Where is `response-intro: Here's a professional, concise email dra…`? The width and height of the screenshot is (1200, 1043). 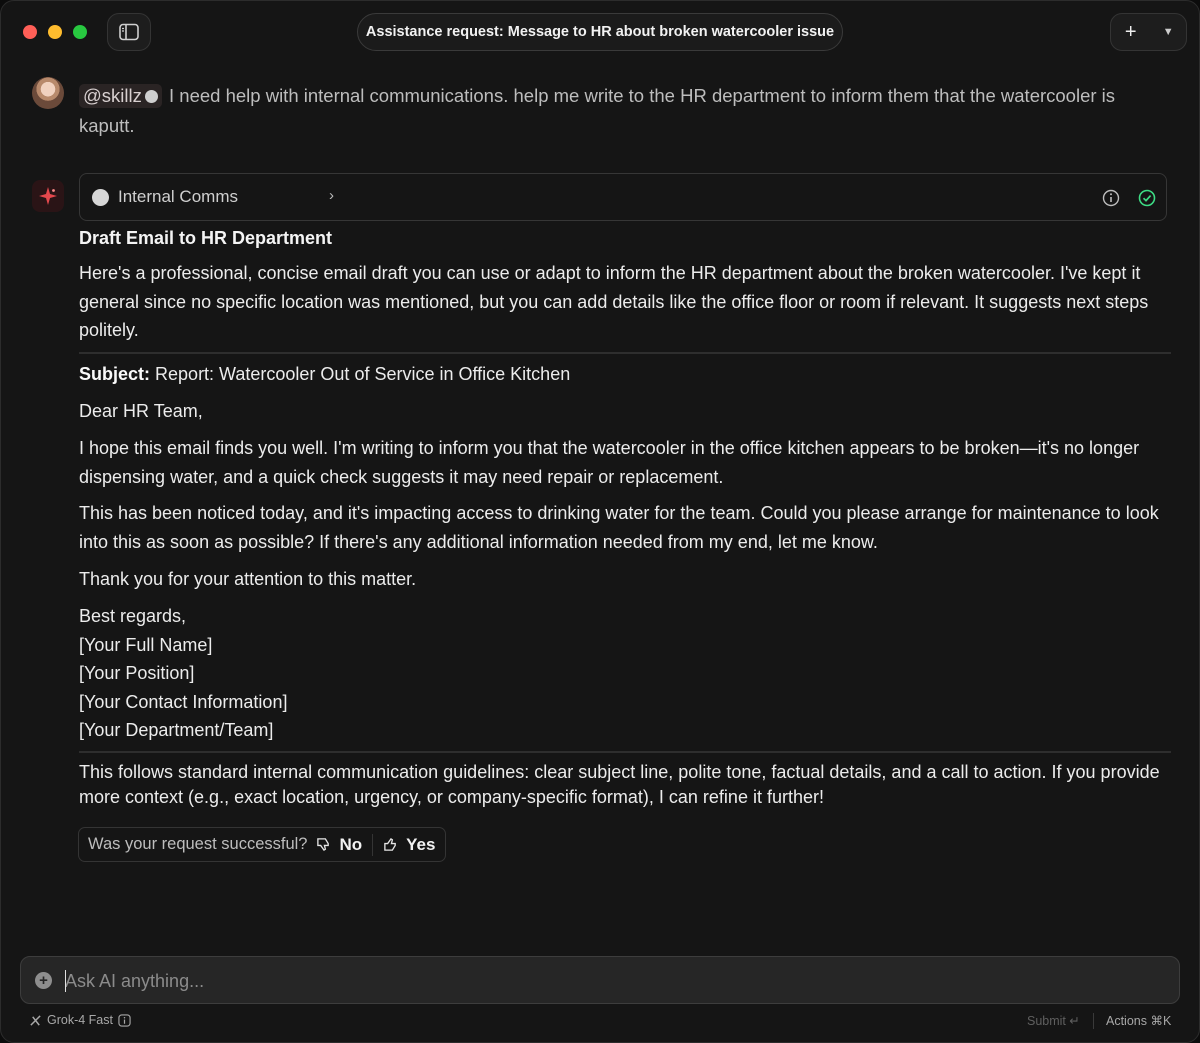
response-intro: Here's a professional, concise email dra… is located at coordinates (614, 301).